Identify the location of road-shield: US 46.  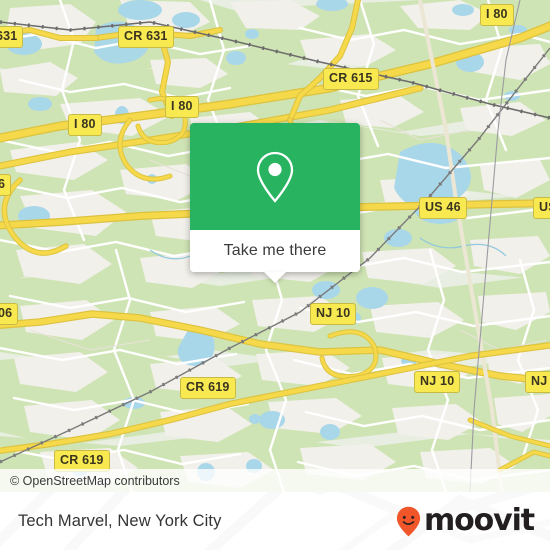
(443, 208).